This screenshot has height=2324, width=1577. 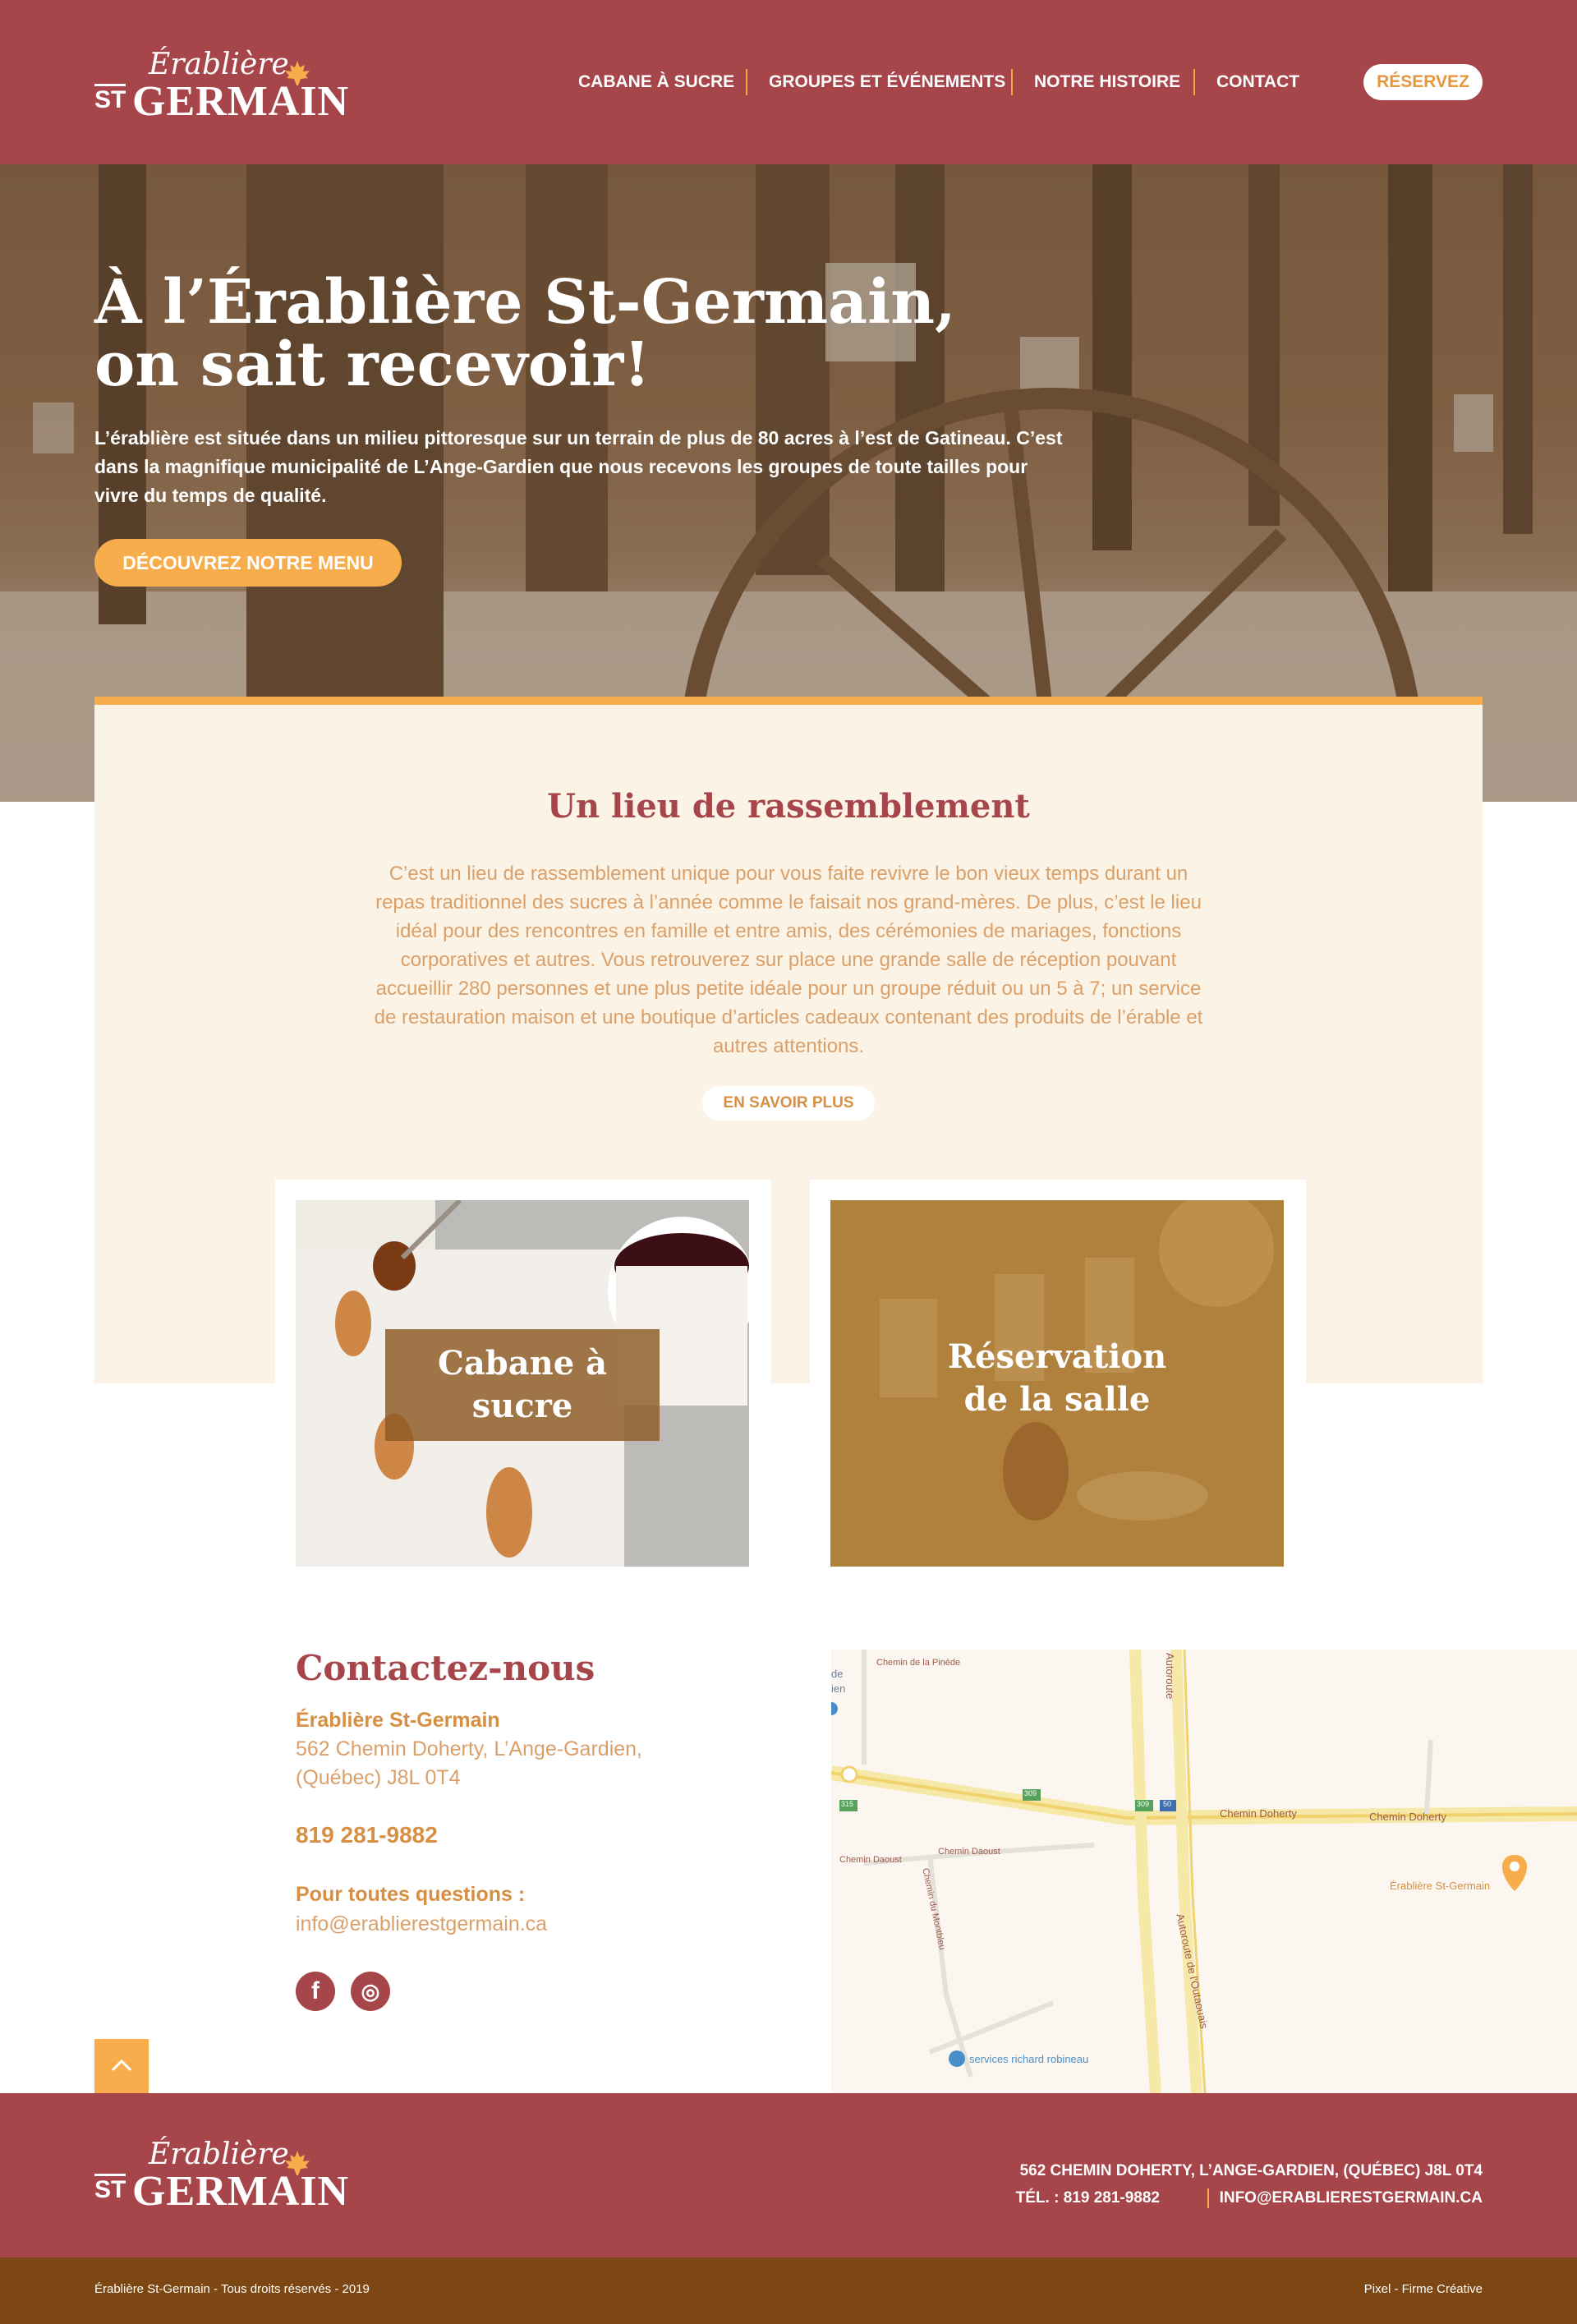 I want to click on instagram-icon: ◎, so click(x=370, y=1991).